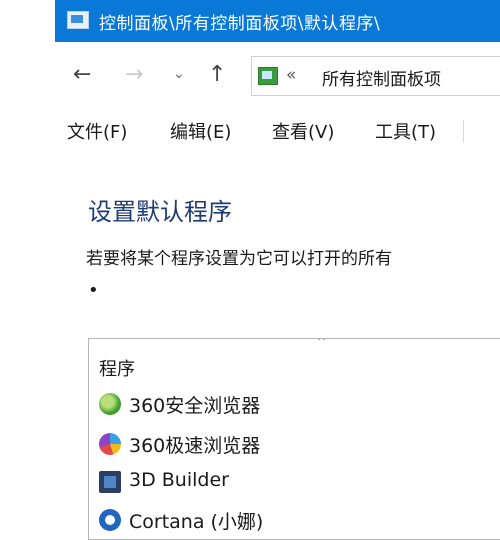  I want to click on up-arrow-icon: ↑, so click(217, 74).